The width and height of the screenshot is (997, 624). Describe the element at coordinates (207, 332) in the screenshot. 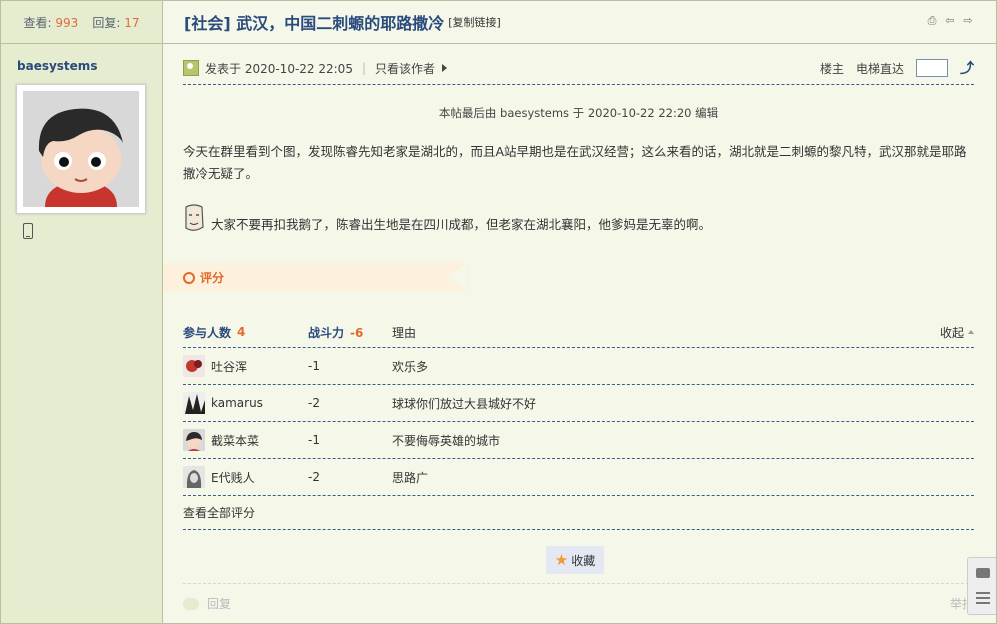

I see `participants-label: 参与人数` at that location.